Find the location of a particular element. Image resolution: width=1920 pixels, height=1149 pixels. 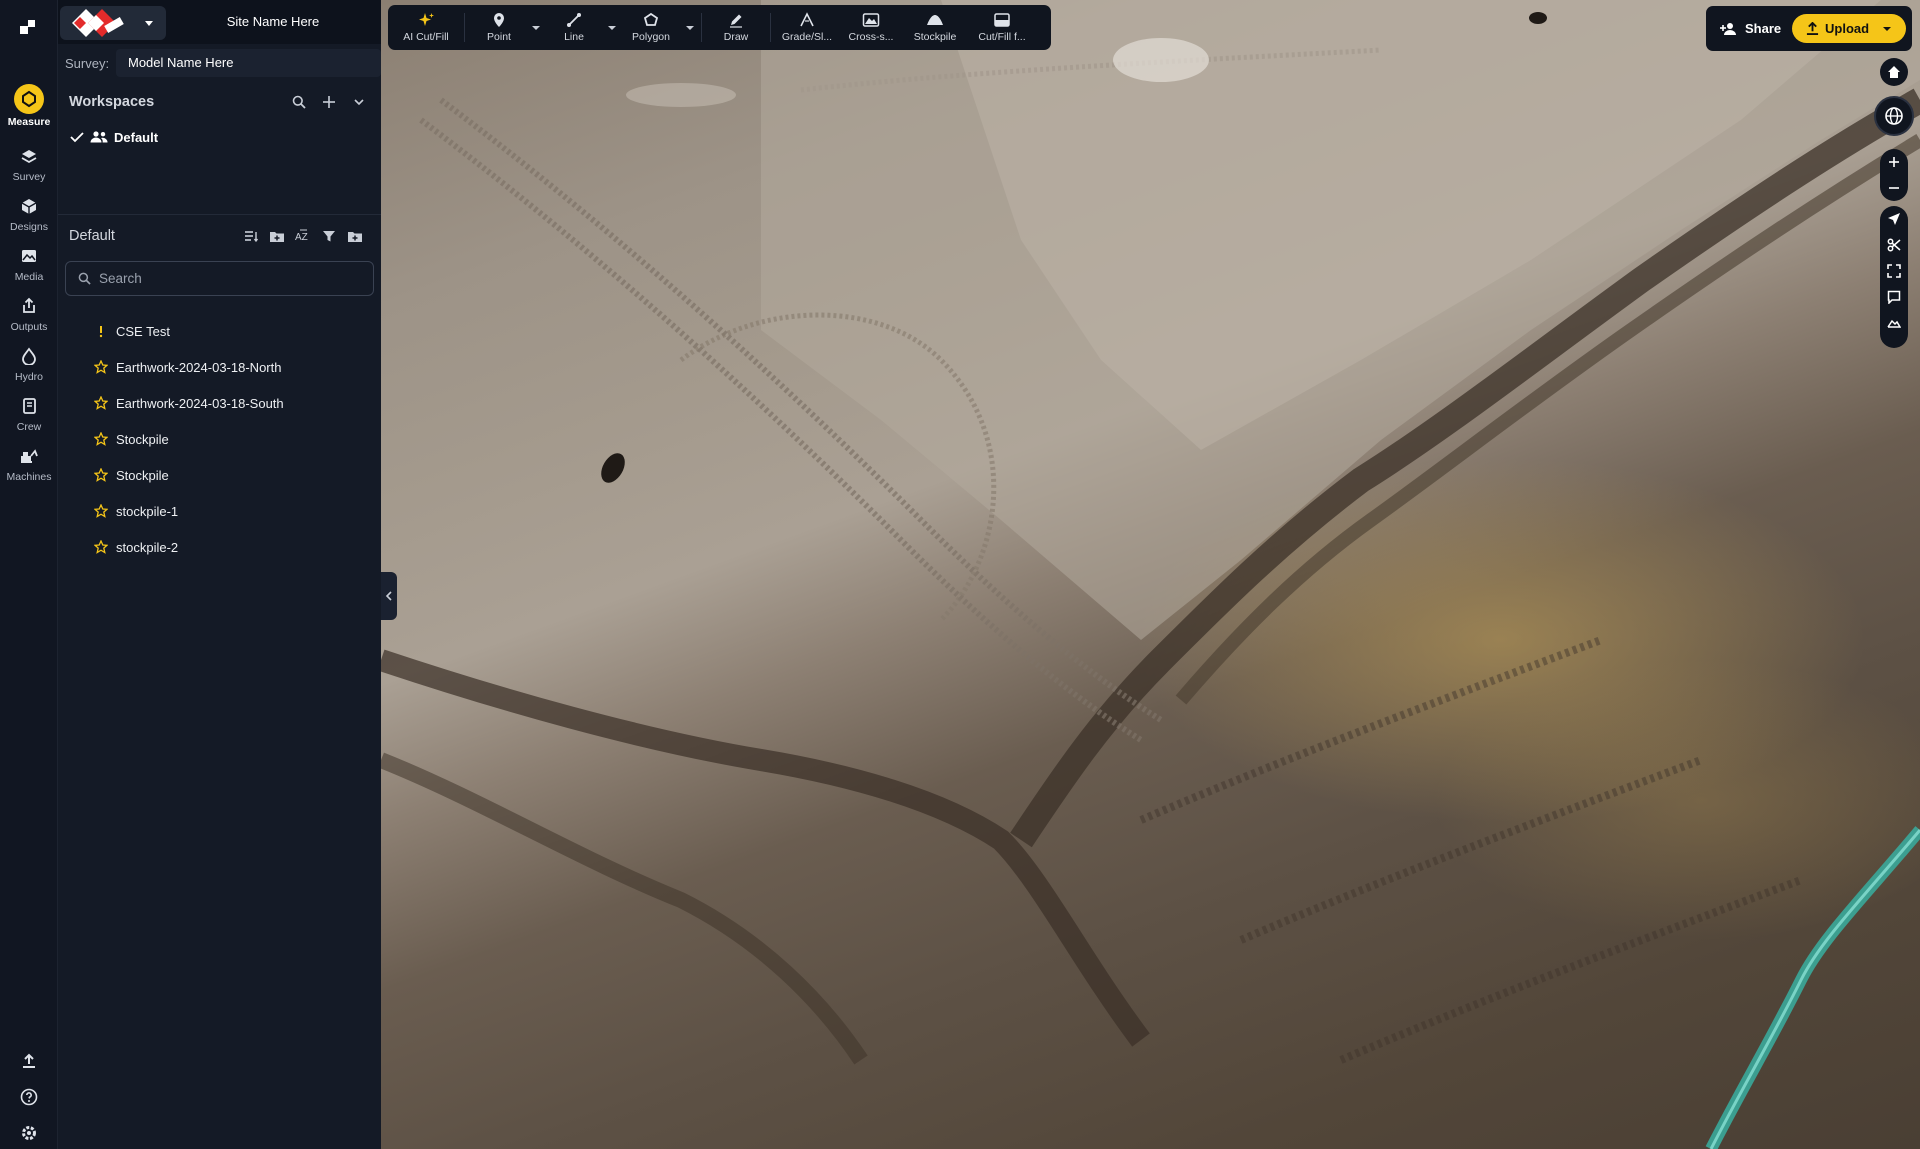

comment-icon is located at coordinates (1894, 297).